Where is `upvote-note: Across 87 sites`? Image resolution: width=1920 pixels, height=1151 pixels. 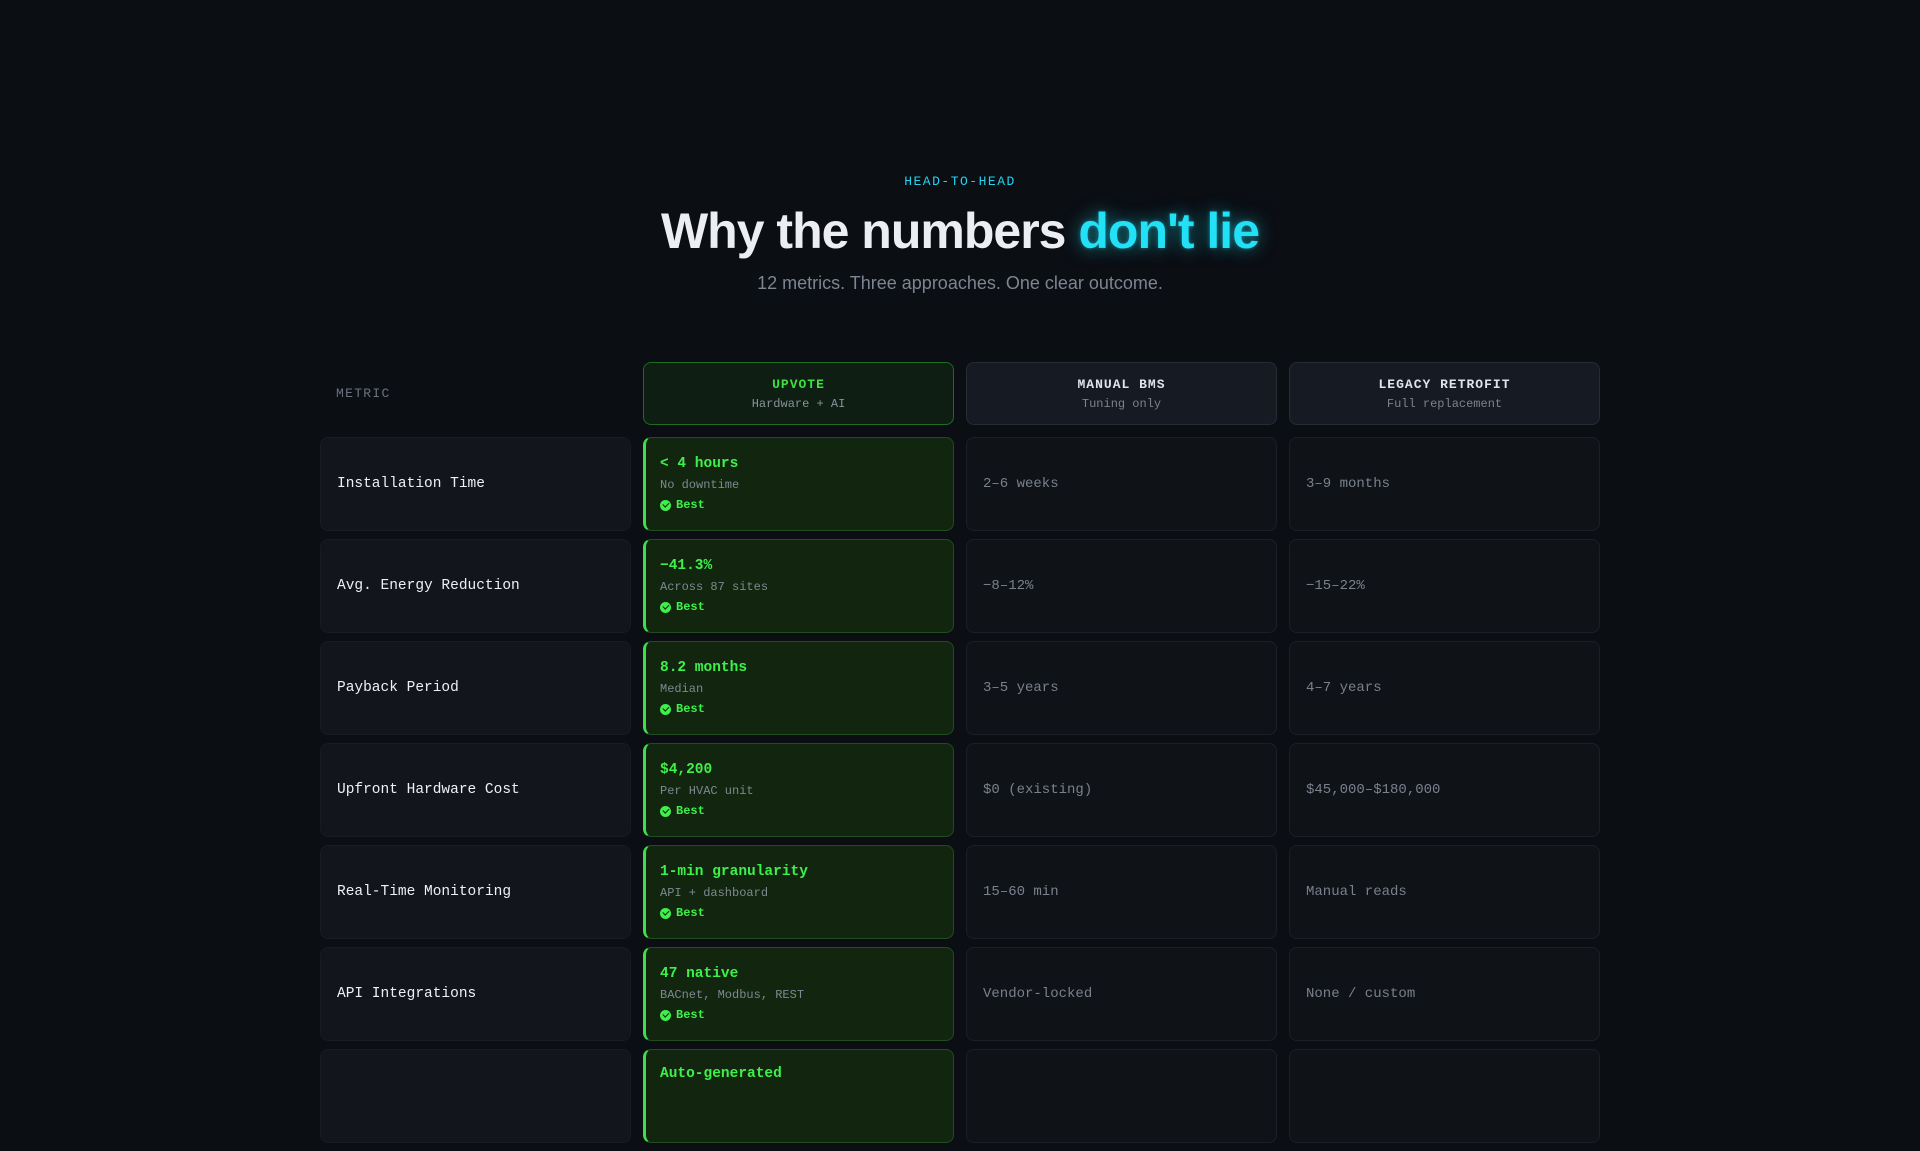
upvote-note: Across 87 sites is located at coordinates (714, 587).